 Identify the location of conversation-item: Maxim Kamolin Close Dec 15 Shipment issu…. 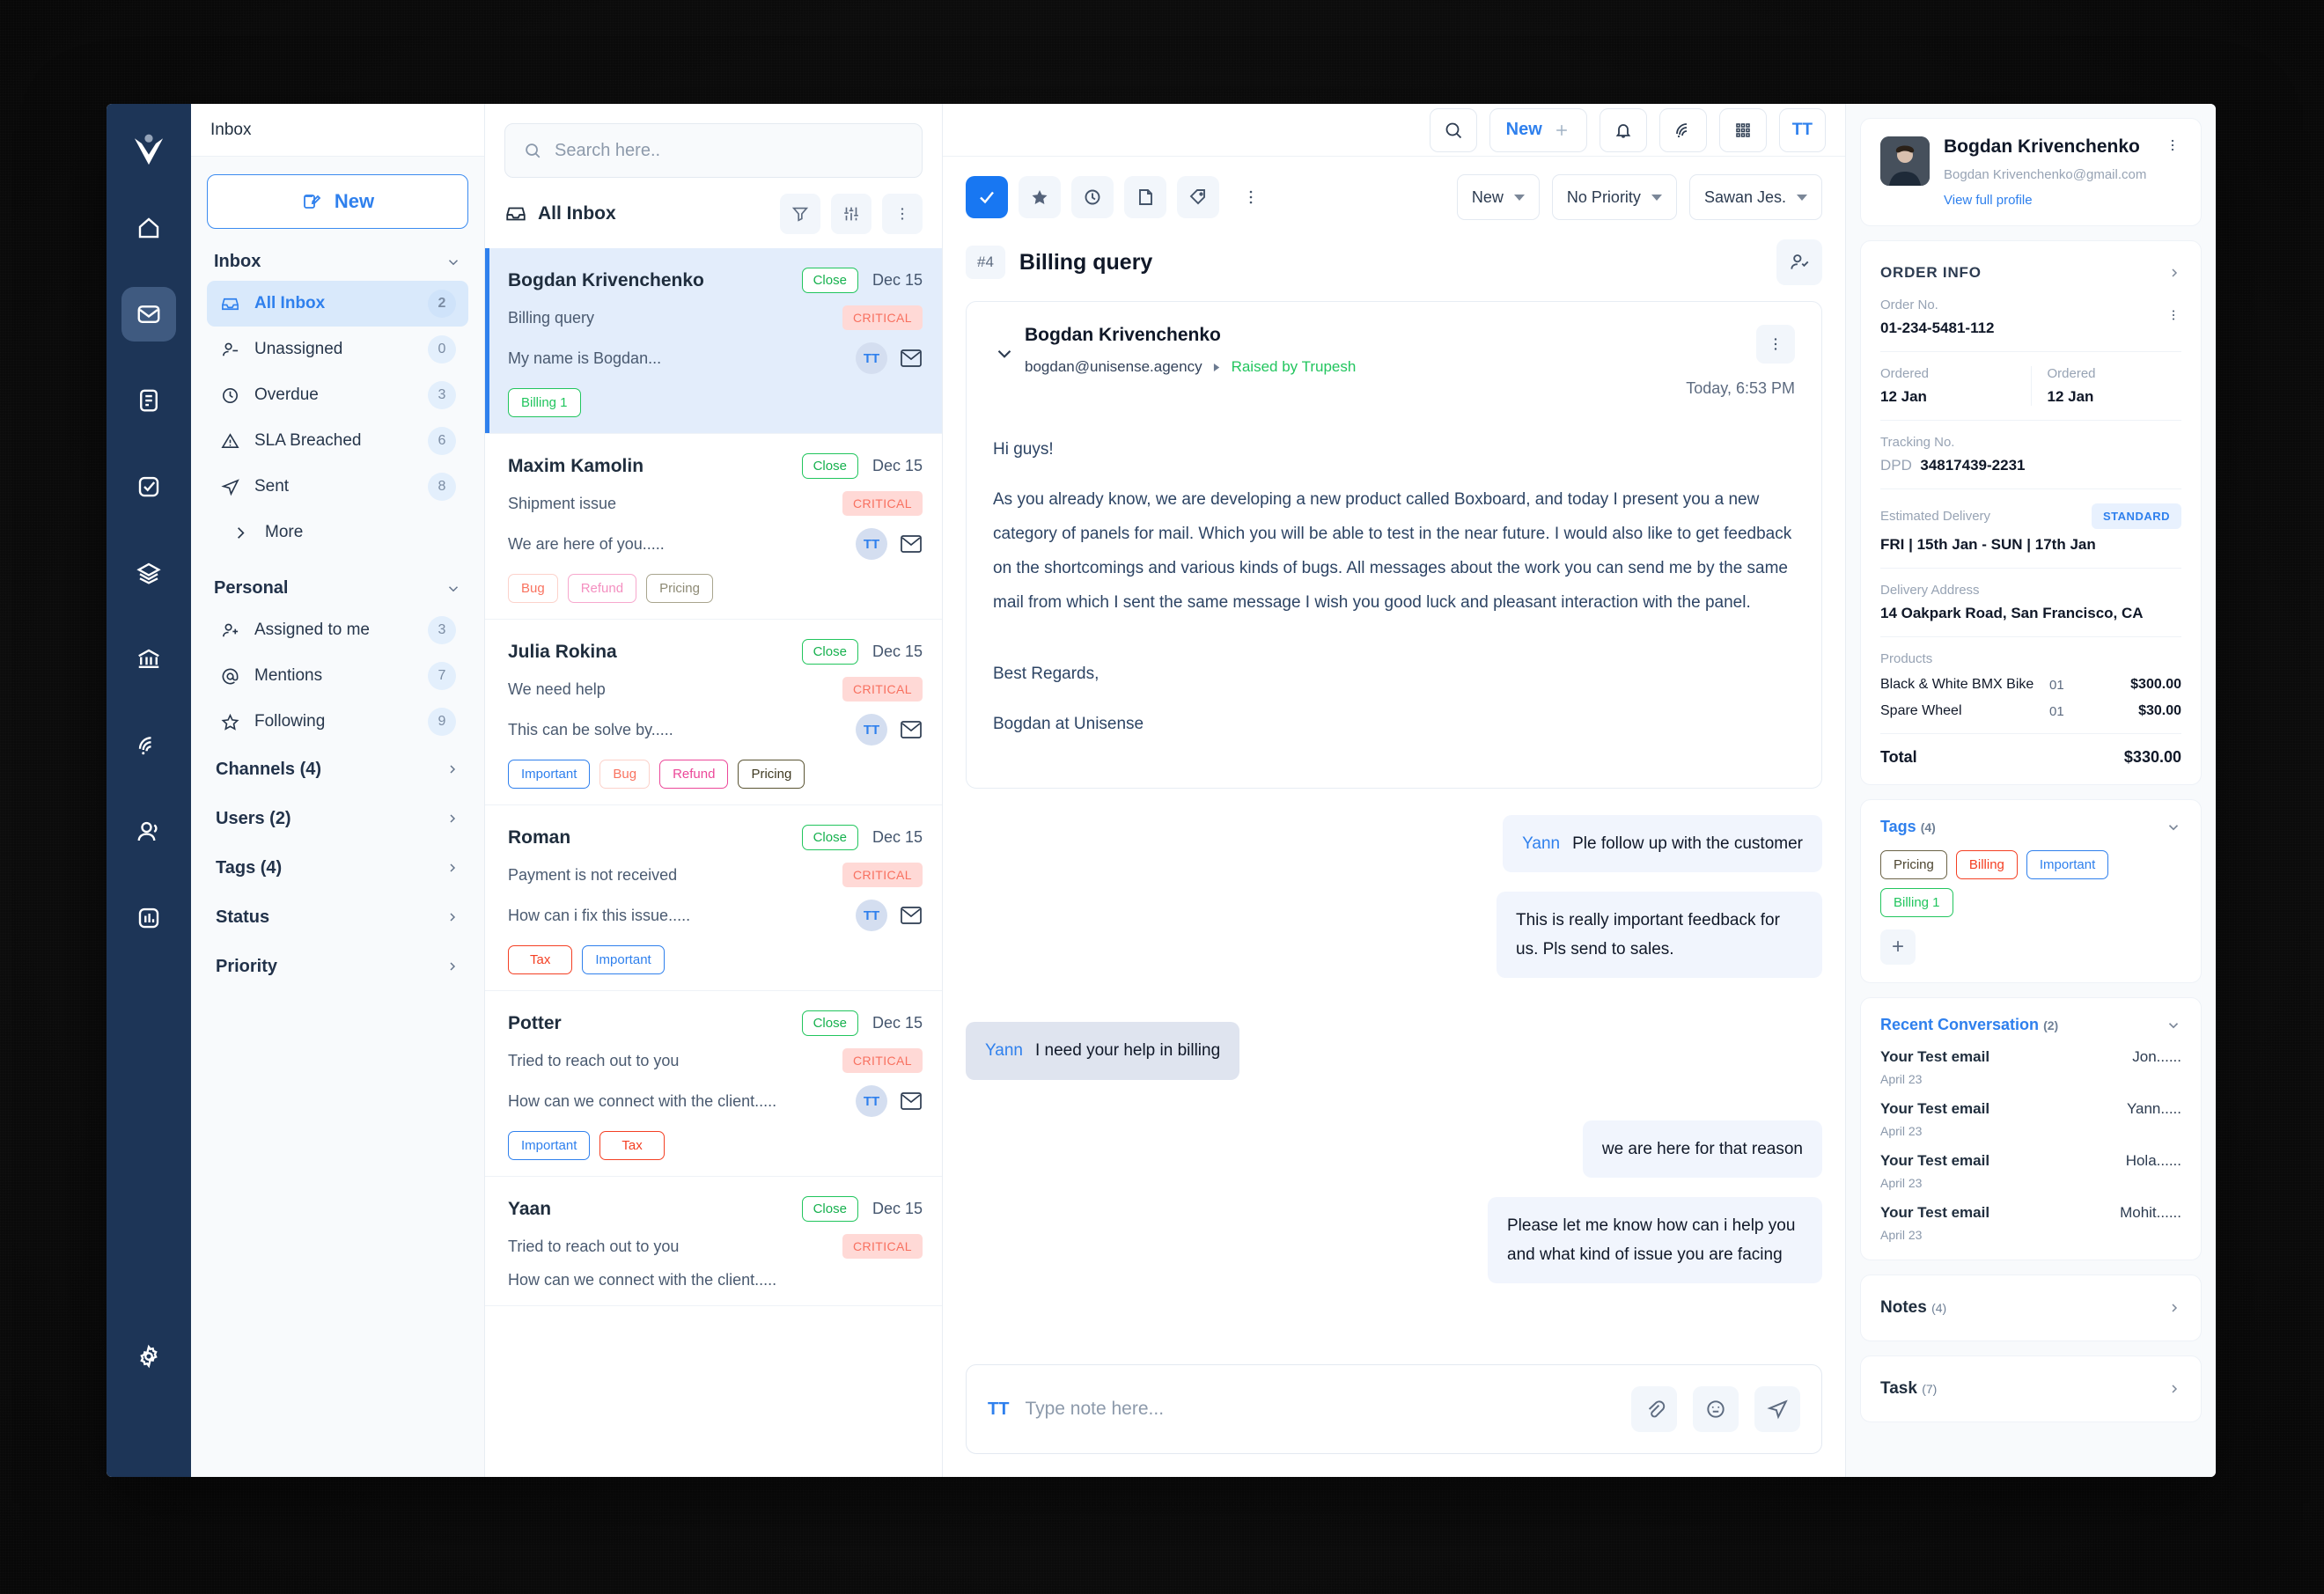
(713, 527).